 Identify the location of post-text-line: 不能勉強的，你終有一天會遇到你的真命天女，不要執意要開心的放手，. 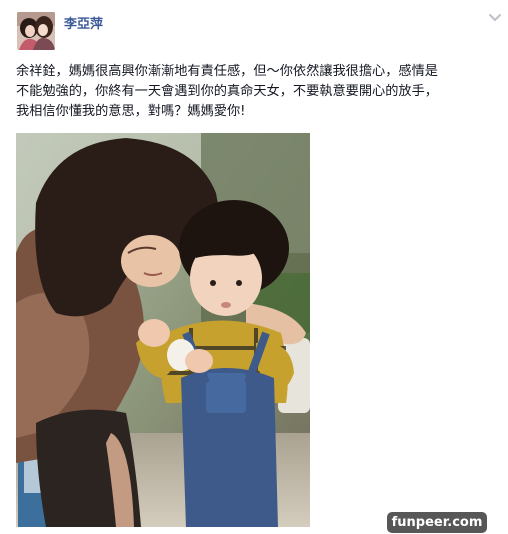
(227, 91).